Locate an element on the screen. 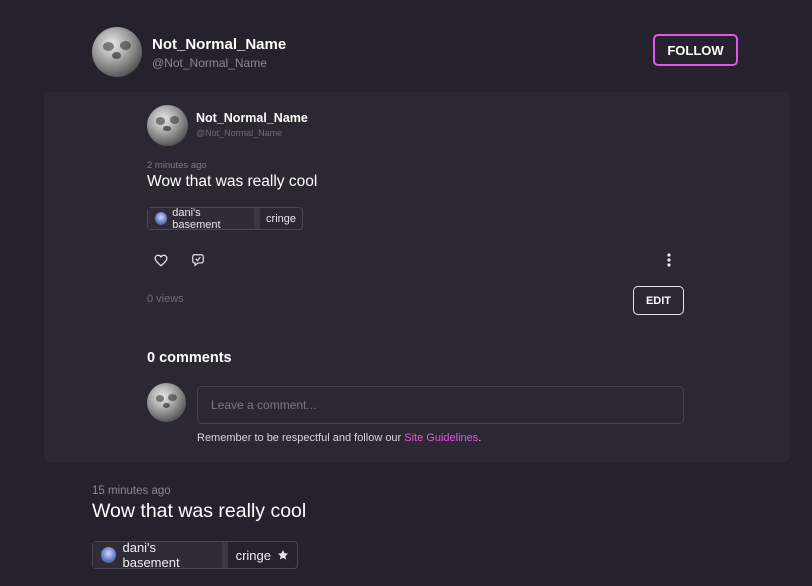  embedded-tag-list: dani's basement cringe is located at coordinates (225, 218).